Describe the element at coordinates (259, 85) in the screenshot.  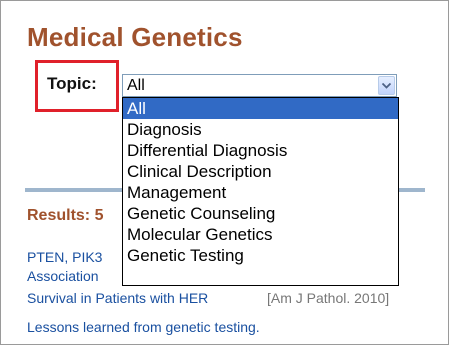
I see `topic-select: All` at that location.